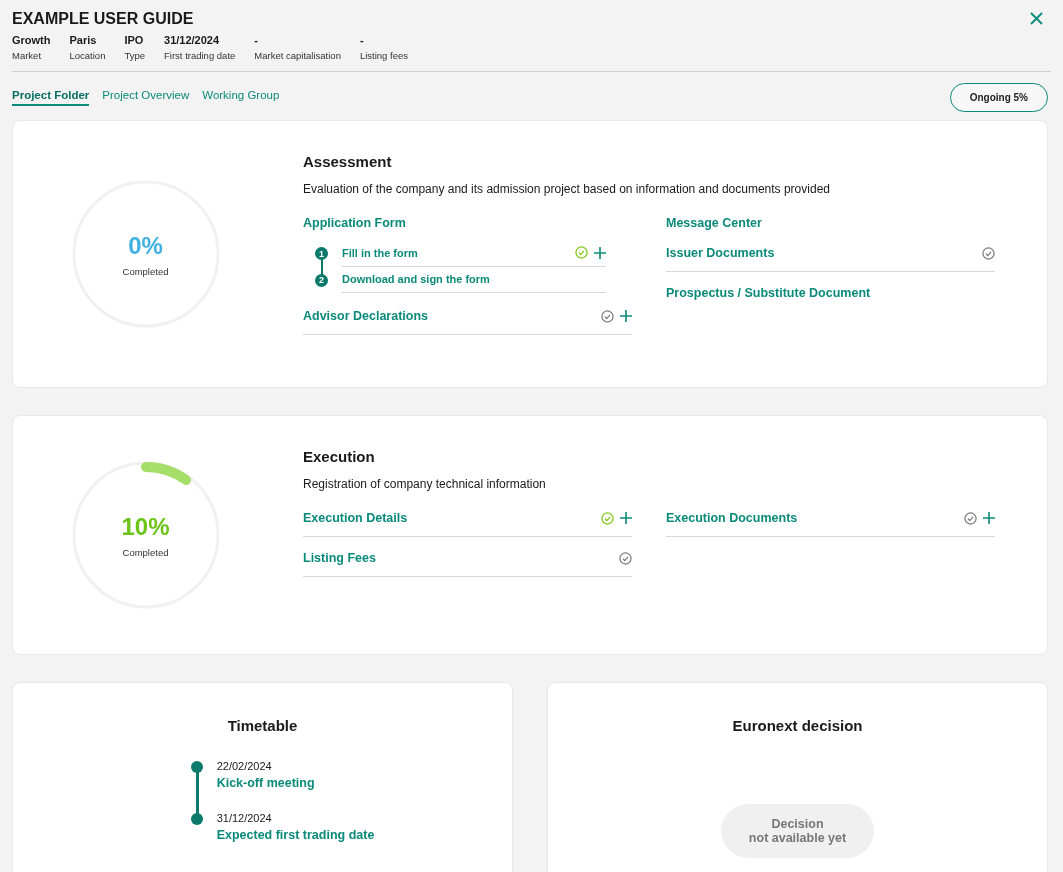 This screenshot has height=872, width=1063. What do you see at coordinates (366, 316) in the screenshot?
I see `section-link: Advisor Declarations` at bounding box center [366, 316].